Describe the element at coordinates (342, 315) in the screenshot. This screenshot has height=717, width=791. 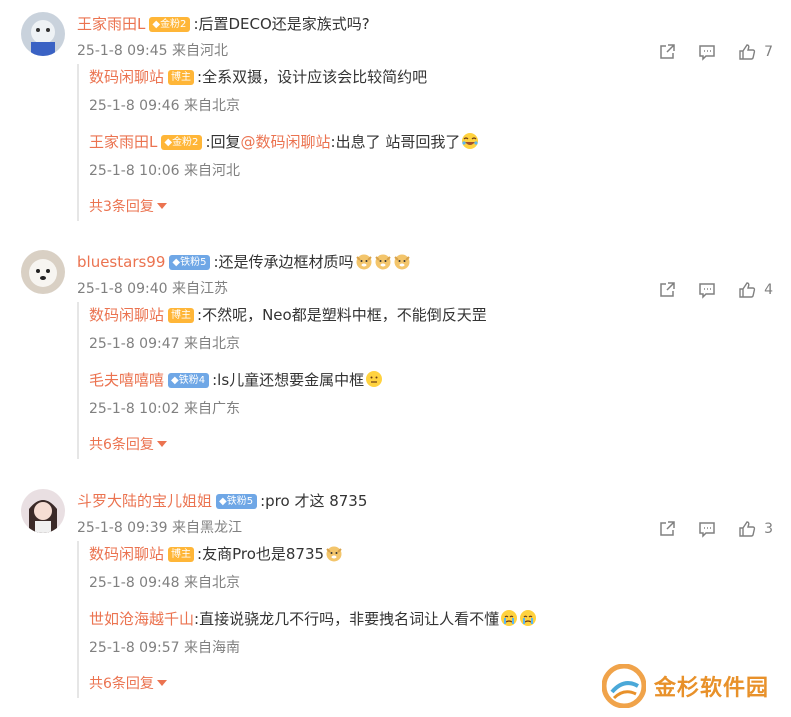
I see `reply-body: :不然呢，Neo都是塑料中框，不能倒反天罡` at that location.